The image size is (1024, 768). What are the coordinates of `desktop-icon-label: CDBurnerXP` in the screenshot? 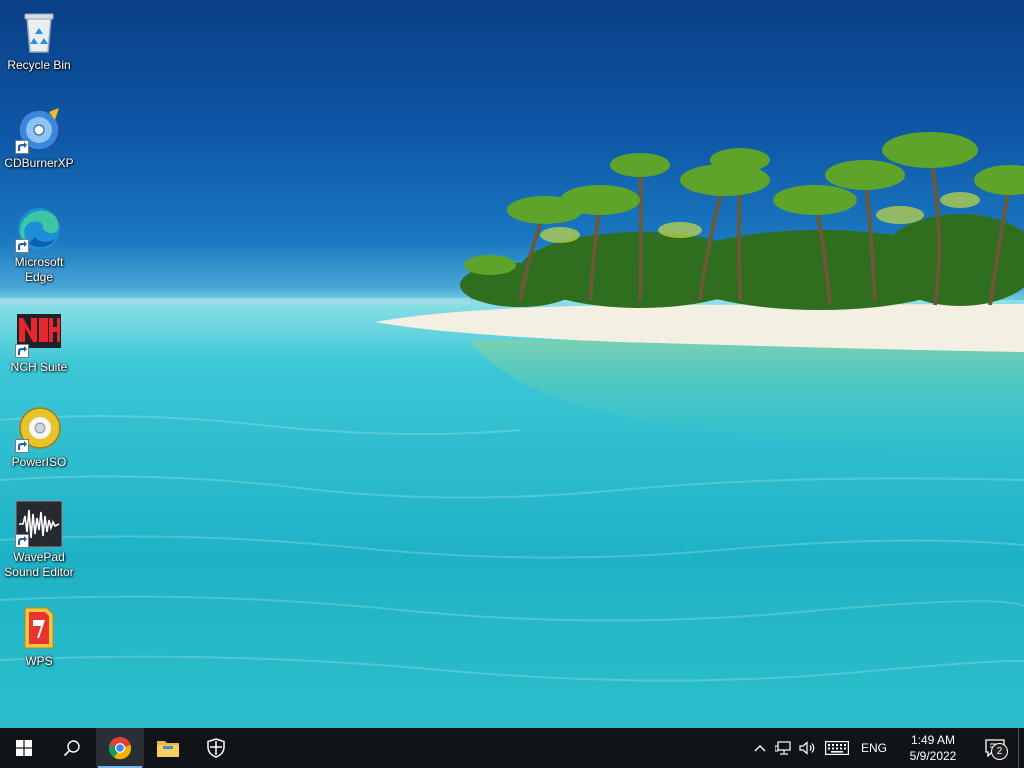 It's located at (39, 163).